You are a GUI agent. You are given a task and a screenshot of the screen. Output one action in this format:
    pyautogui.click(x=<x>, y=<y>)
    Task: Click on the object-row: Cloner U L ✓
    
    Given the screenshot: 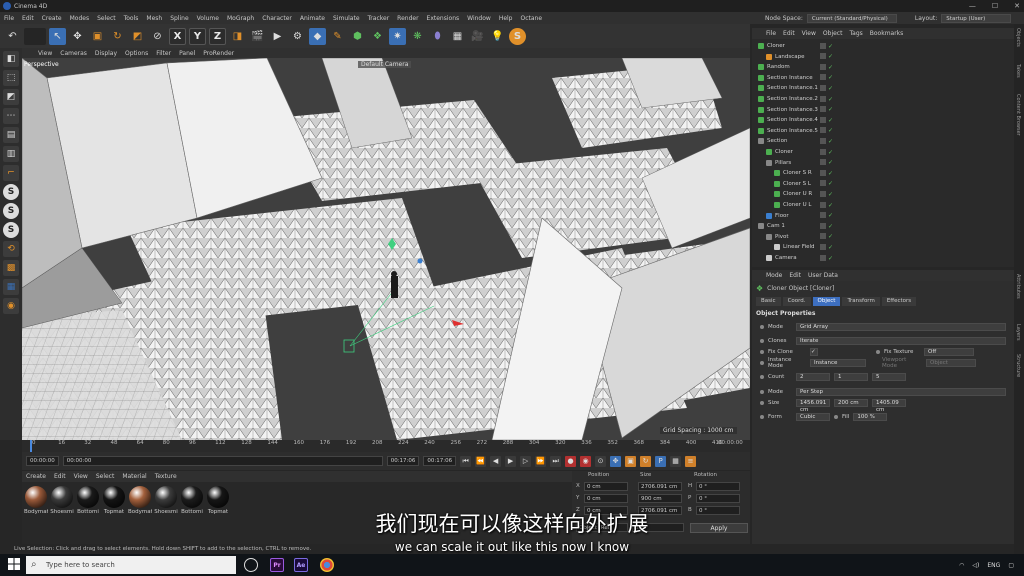 What is the action you would take?
    pyautogui.click(x=881, y=205)
    